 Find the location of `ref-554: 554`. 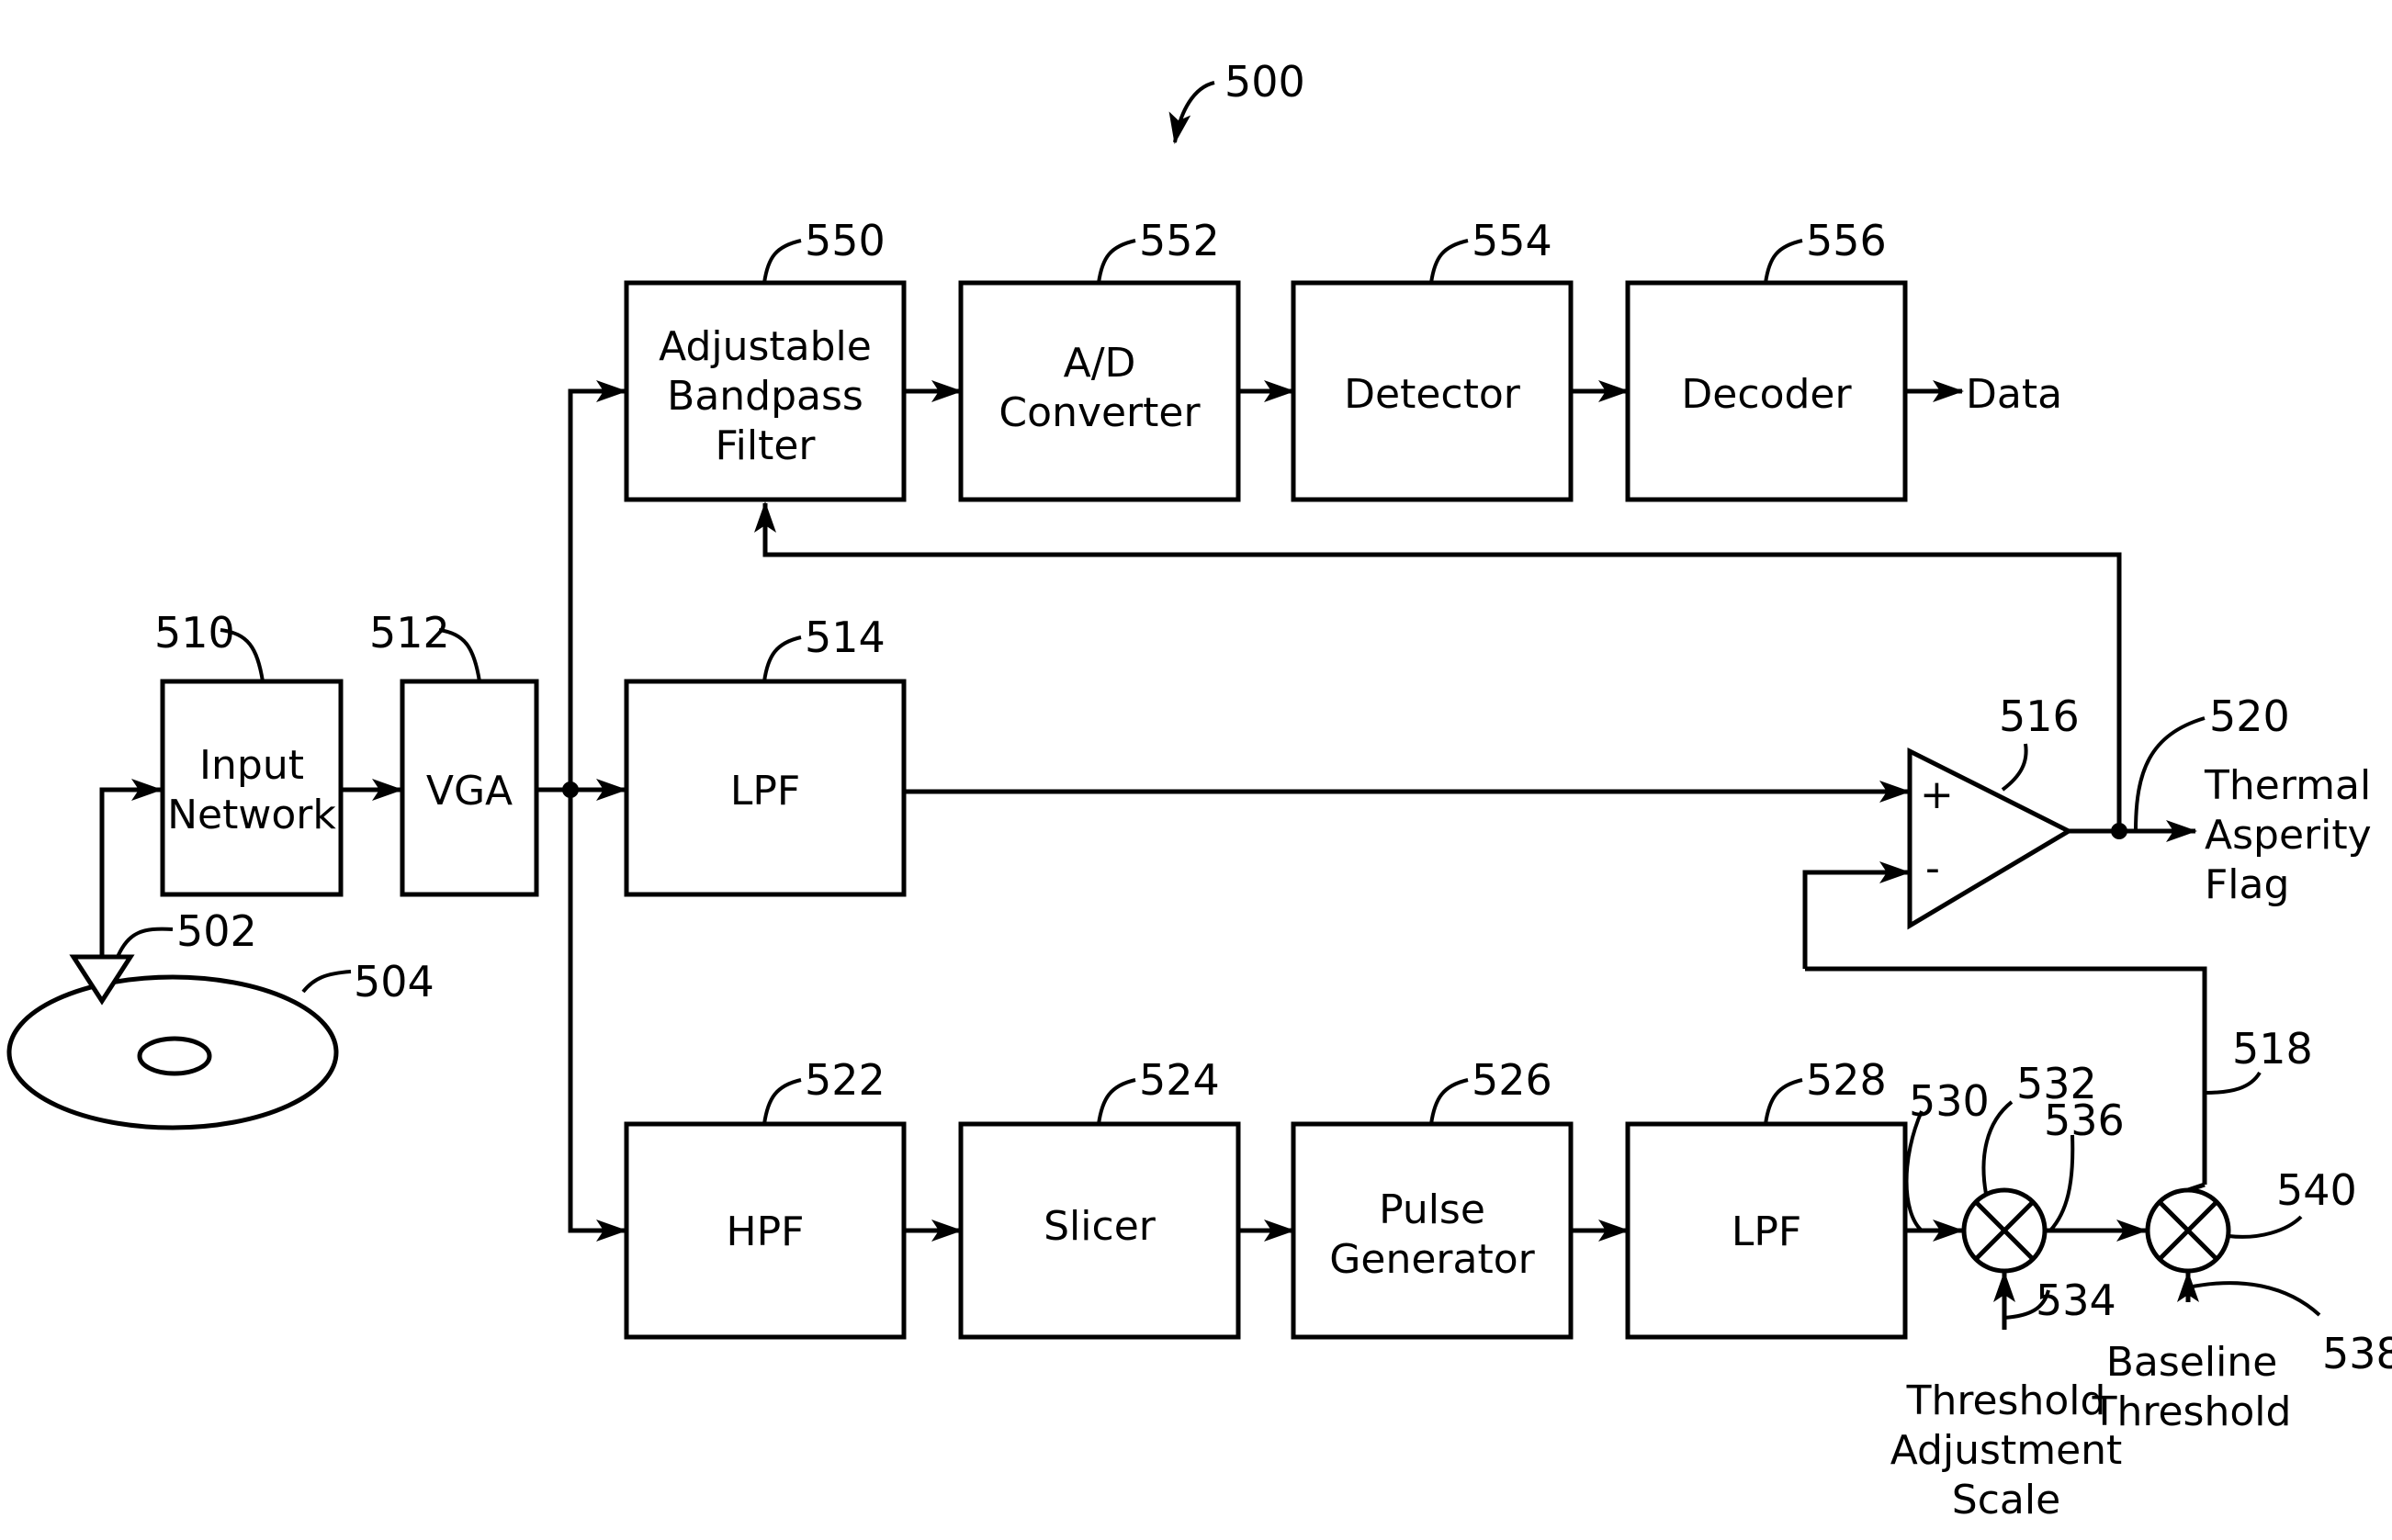

ref-554: 554 is located at coordinates (1512, 240).